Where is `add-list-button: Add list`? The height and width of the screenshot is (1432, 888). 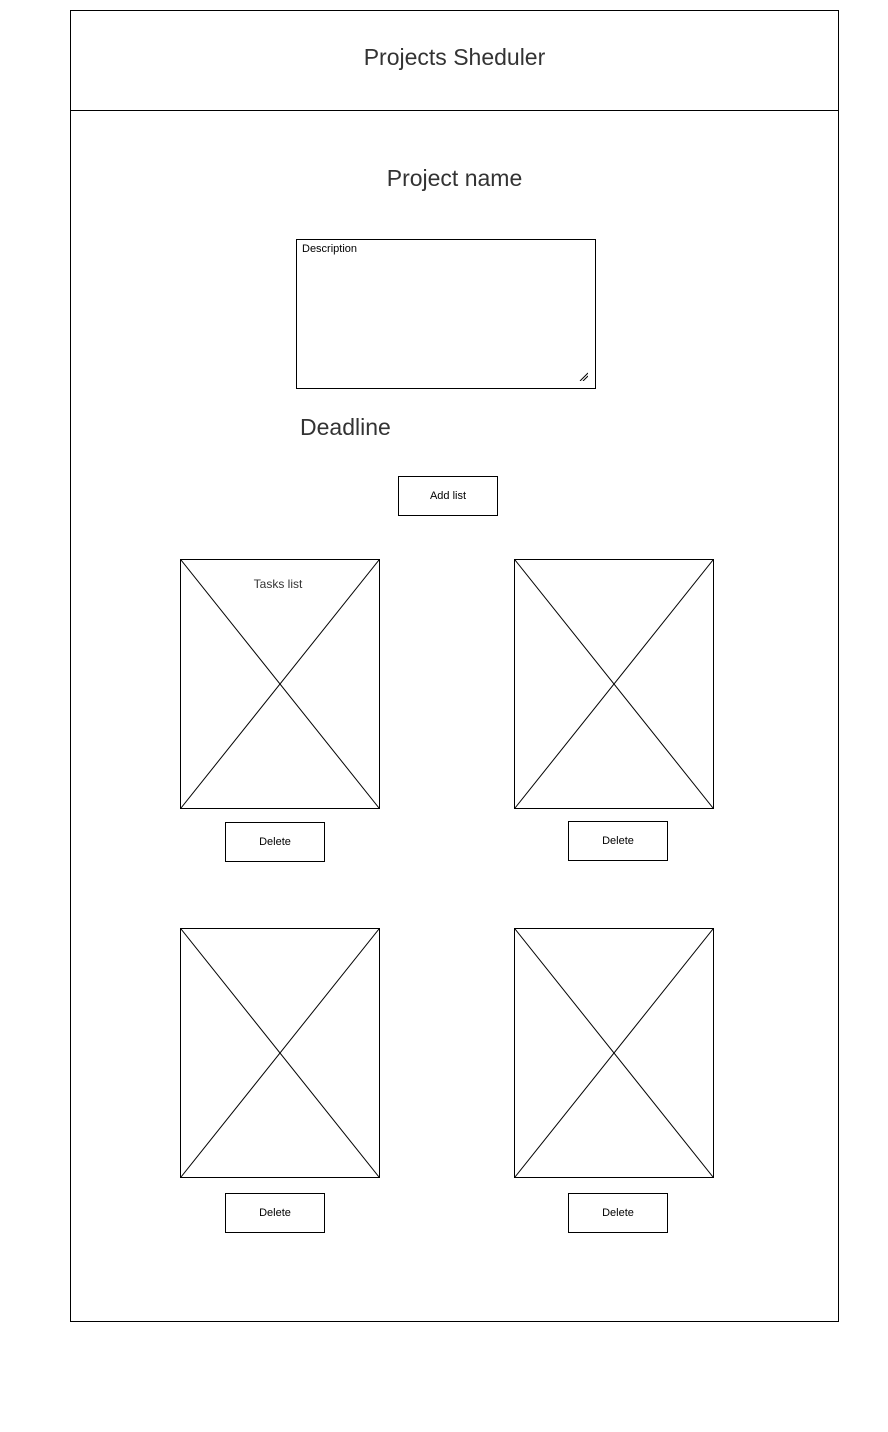 add-list-button: Add list is located at coordinates (448, 496).